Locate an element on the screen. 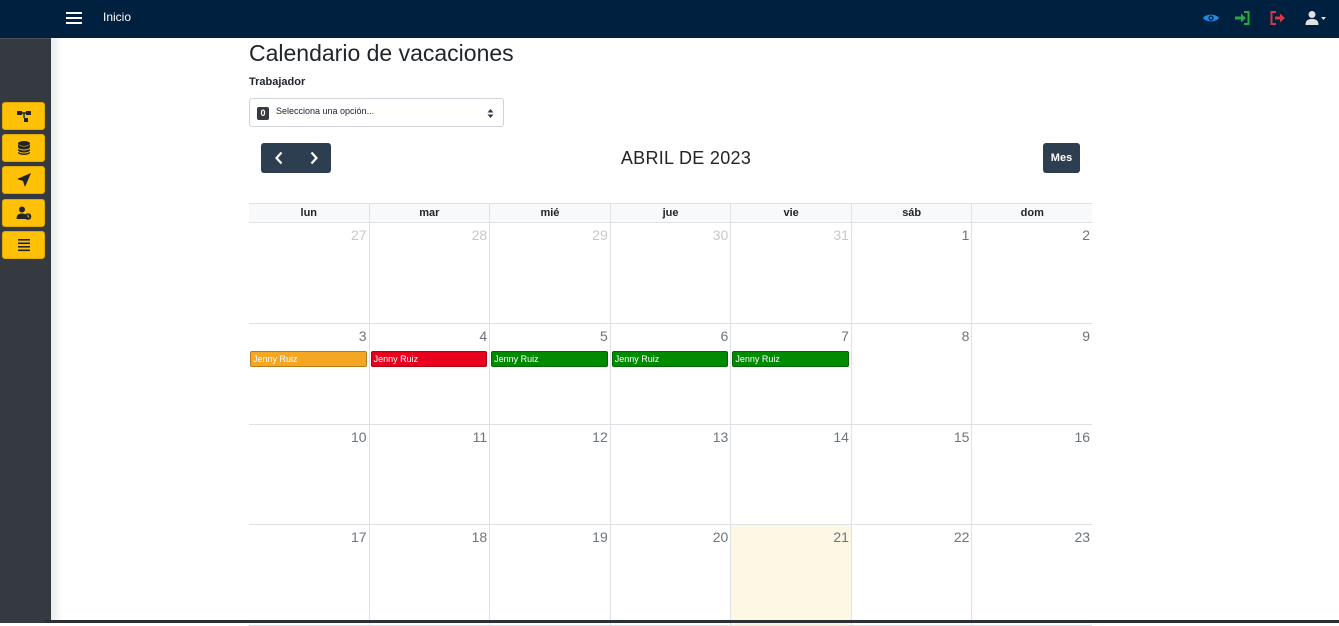 The width and height of the screenshot is (1339, 626). day-number: 8 is located at coordinates (965, 336).